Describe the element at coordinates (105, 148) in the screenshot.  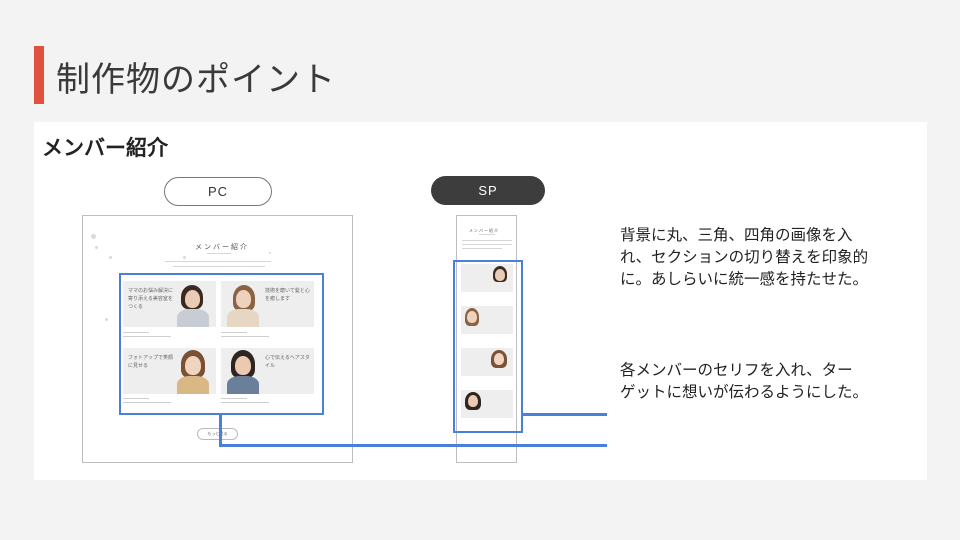
I see `section-heading: メンバー紹介` at that location.